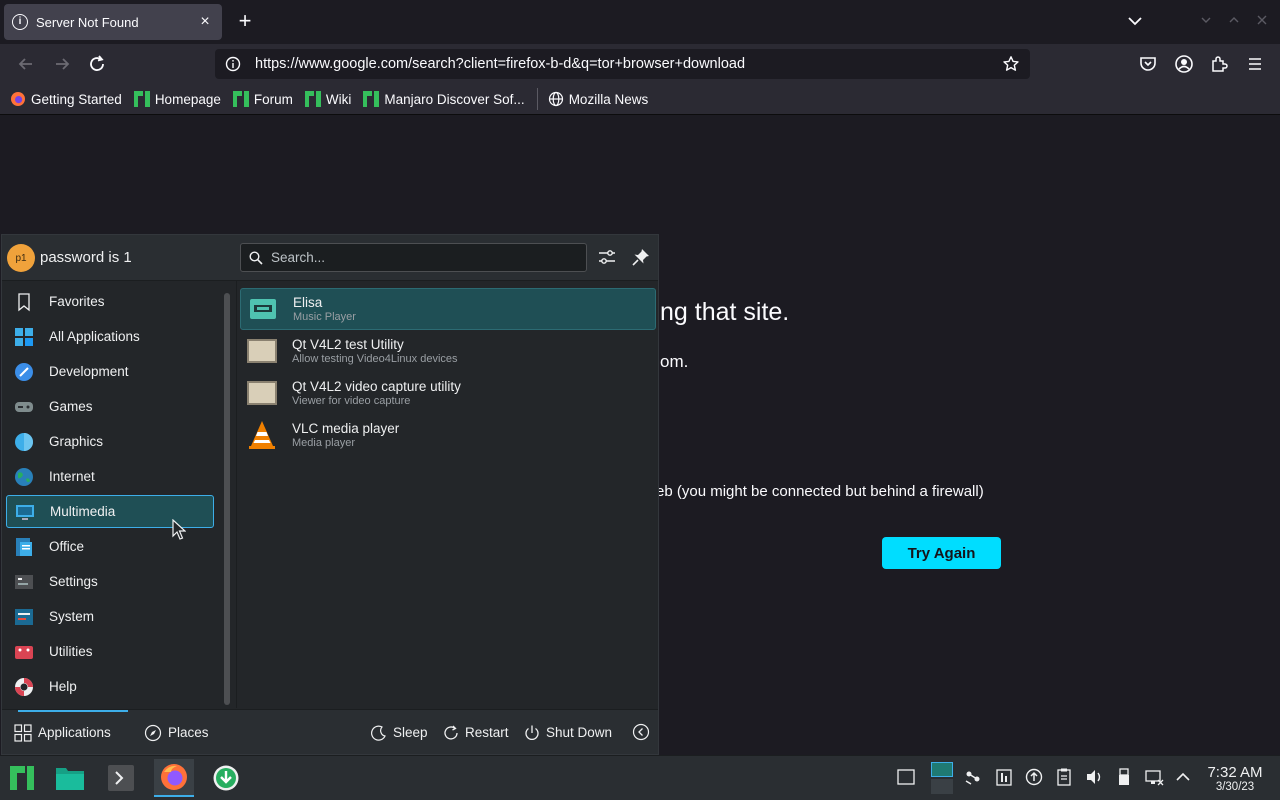 The image size is (1280, 800). I want to click on list-all-tabs-icon, so click(1135, 21).